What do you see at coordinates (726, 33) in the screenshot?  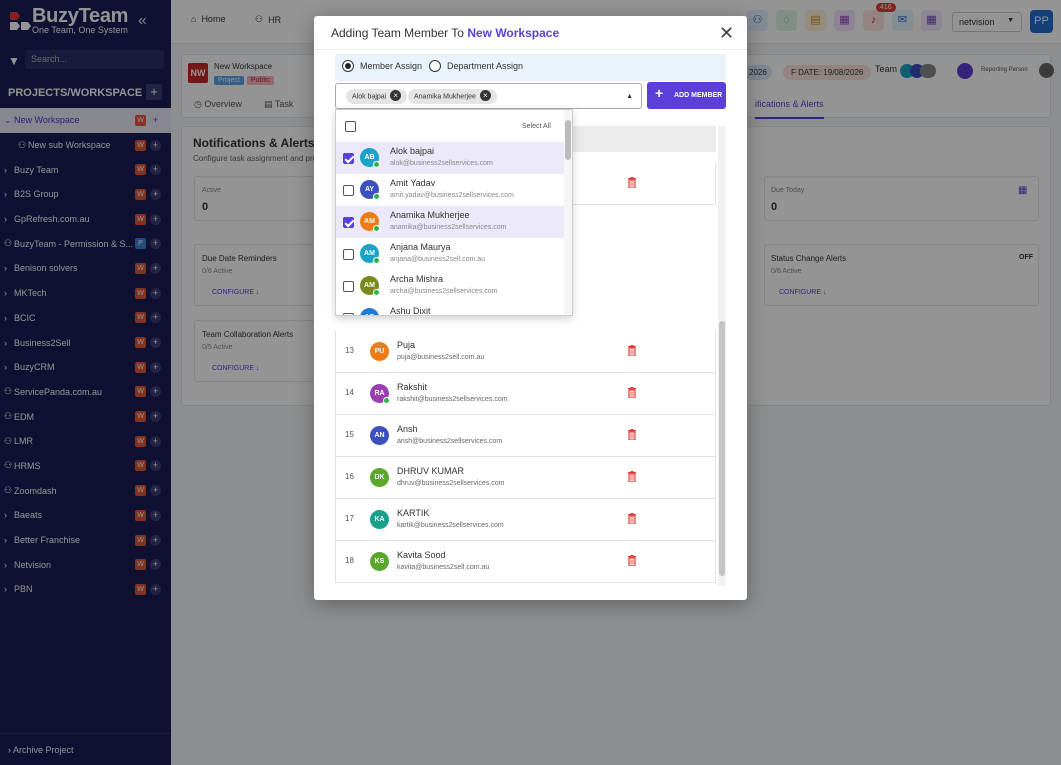 I see `close-icon: ✕` at bounding box center [726, 33].